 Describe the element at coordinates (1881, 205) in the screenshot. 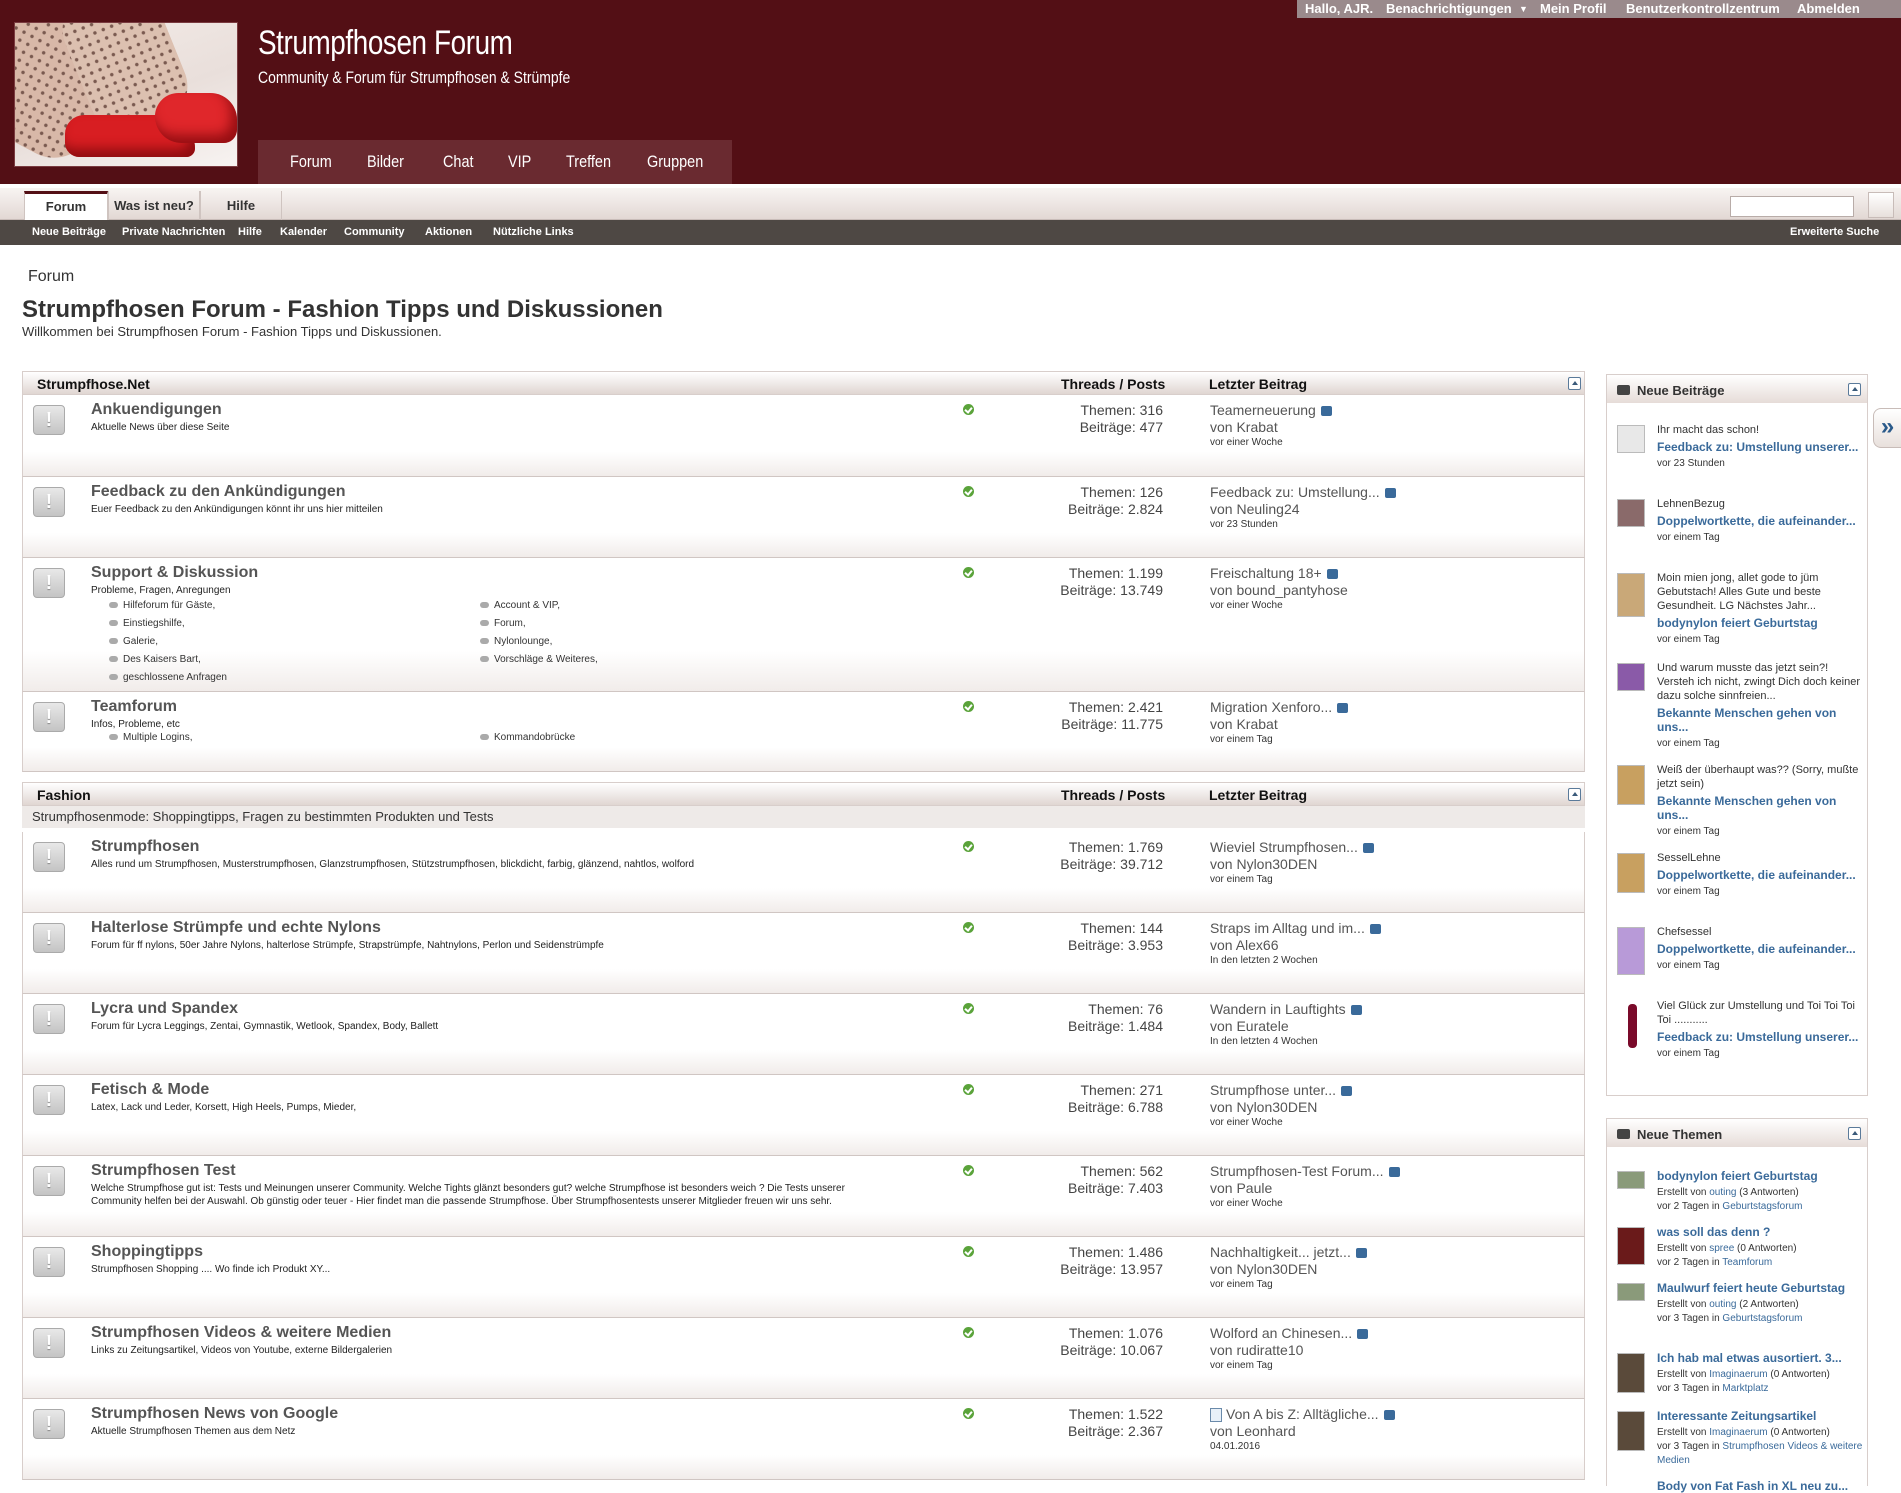

I see `search-button` at that location.